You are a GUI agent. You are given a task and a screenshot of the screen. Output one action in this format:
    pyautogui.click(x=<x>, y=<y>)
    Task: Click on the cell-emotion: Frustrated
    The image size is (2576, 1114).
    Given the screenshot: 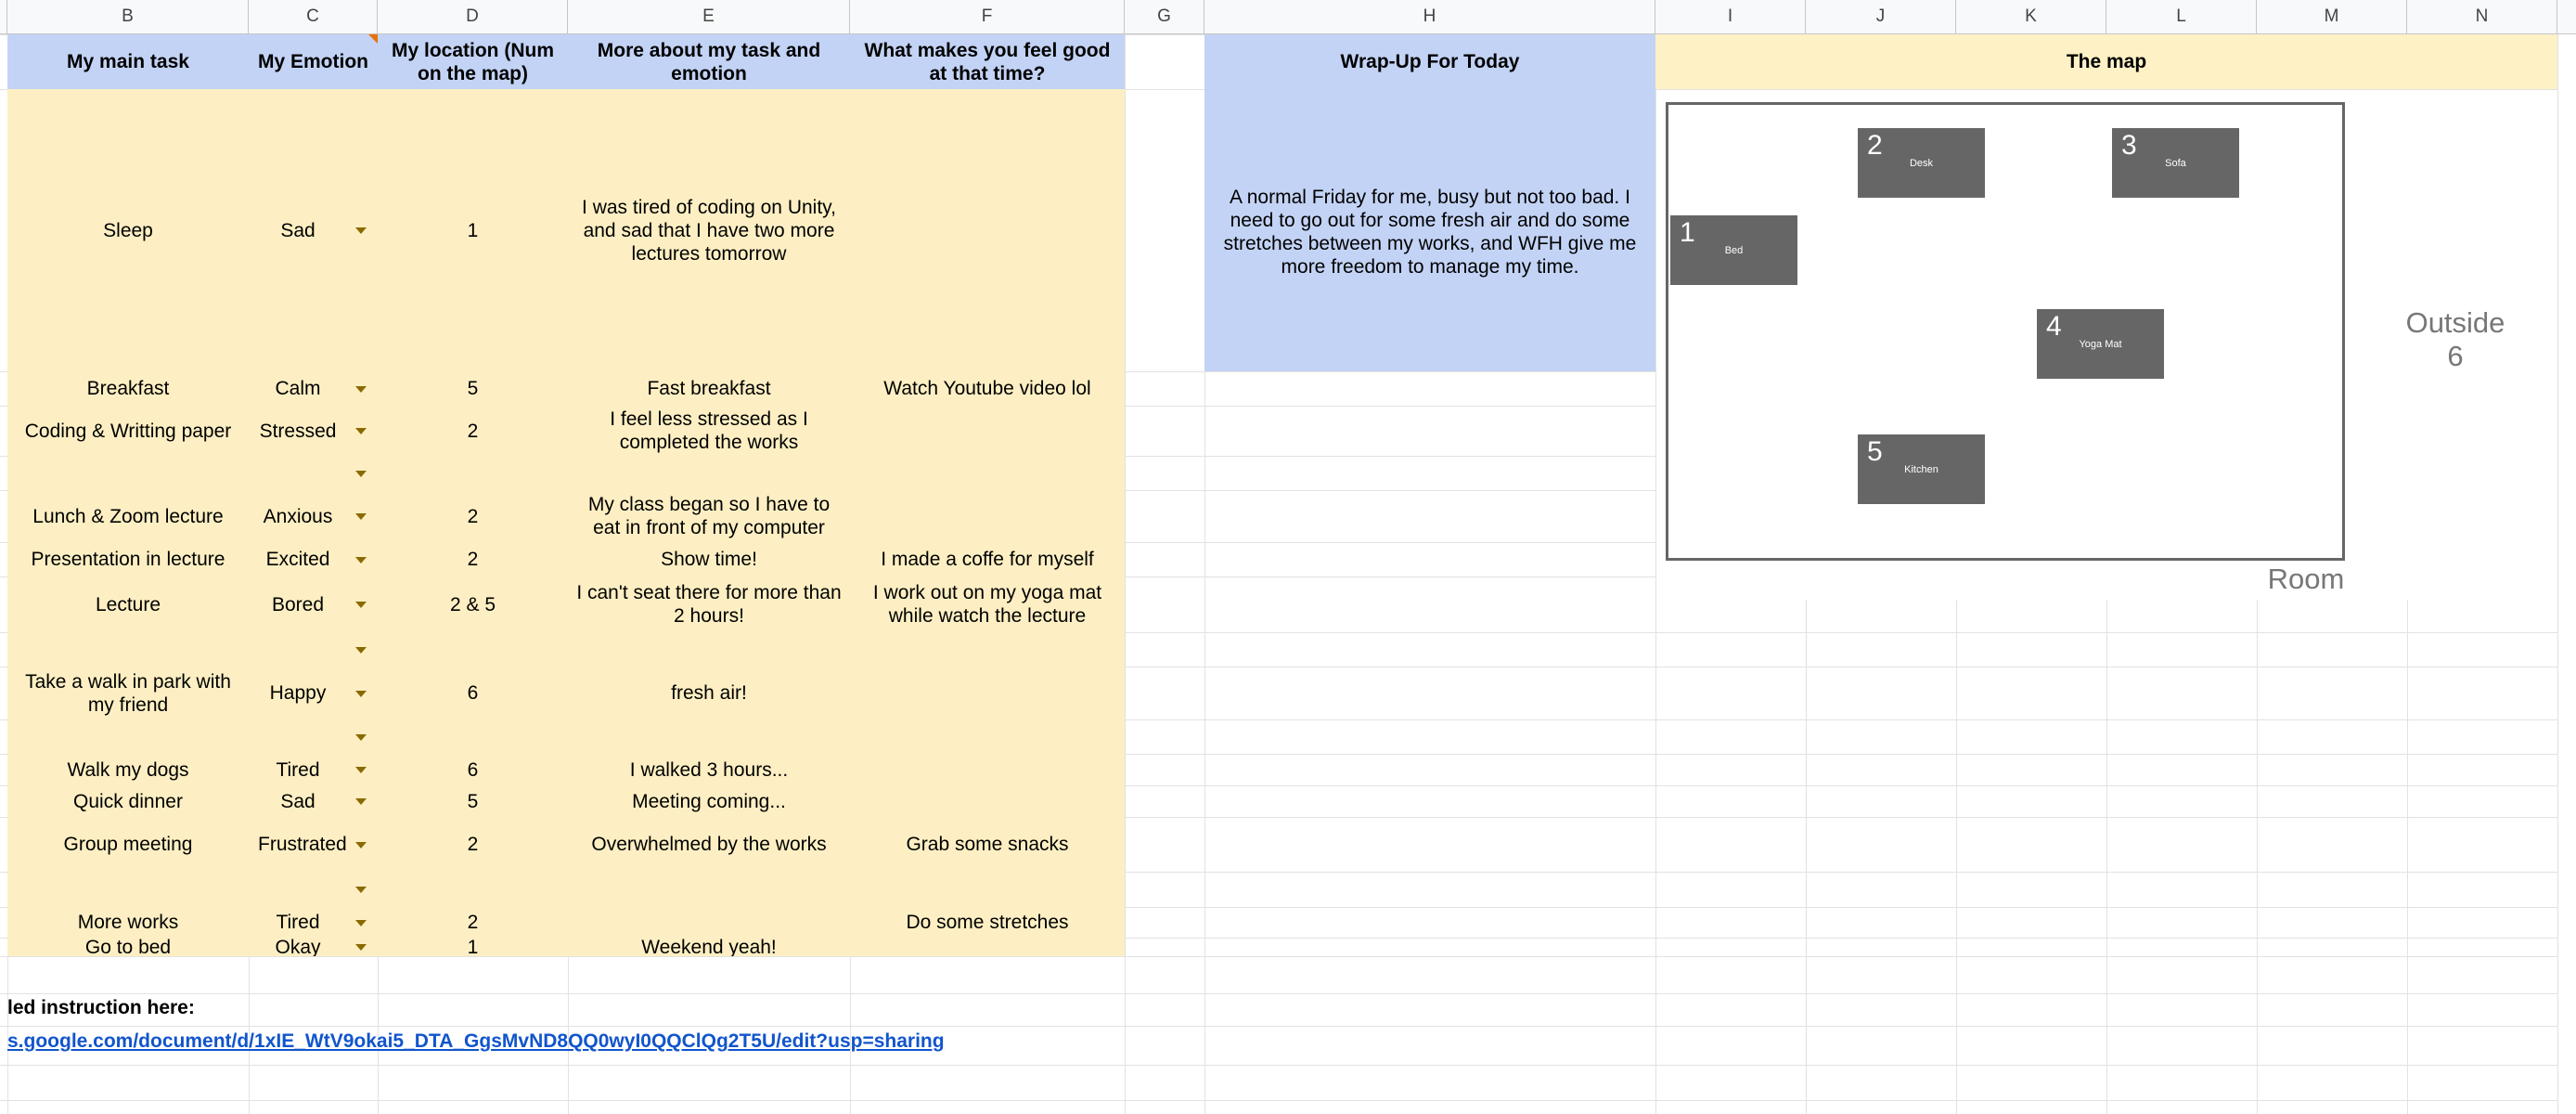 What is the action you would take?
    pyautogui.click(x=303, y=844)
    